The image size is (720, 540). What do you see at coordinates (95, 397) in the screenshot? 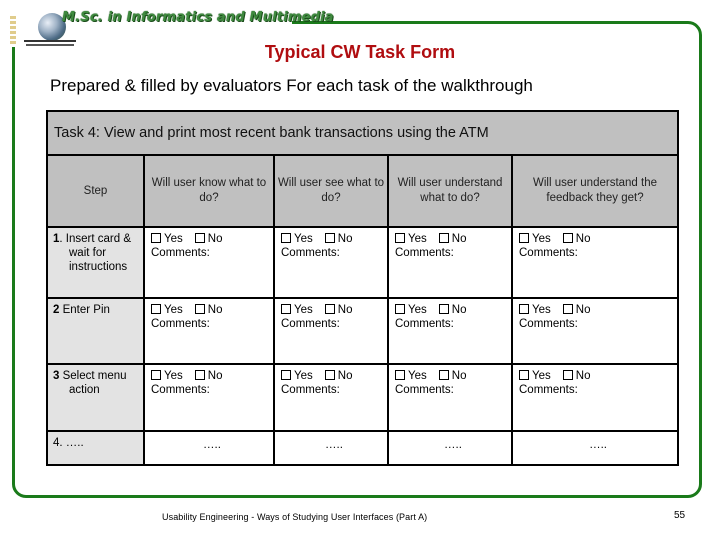
I see `step-cell: 3 Select menu action` at bounding box center [95, 397].